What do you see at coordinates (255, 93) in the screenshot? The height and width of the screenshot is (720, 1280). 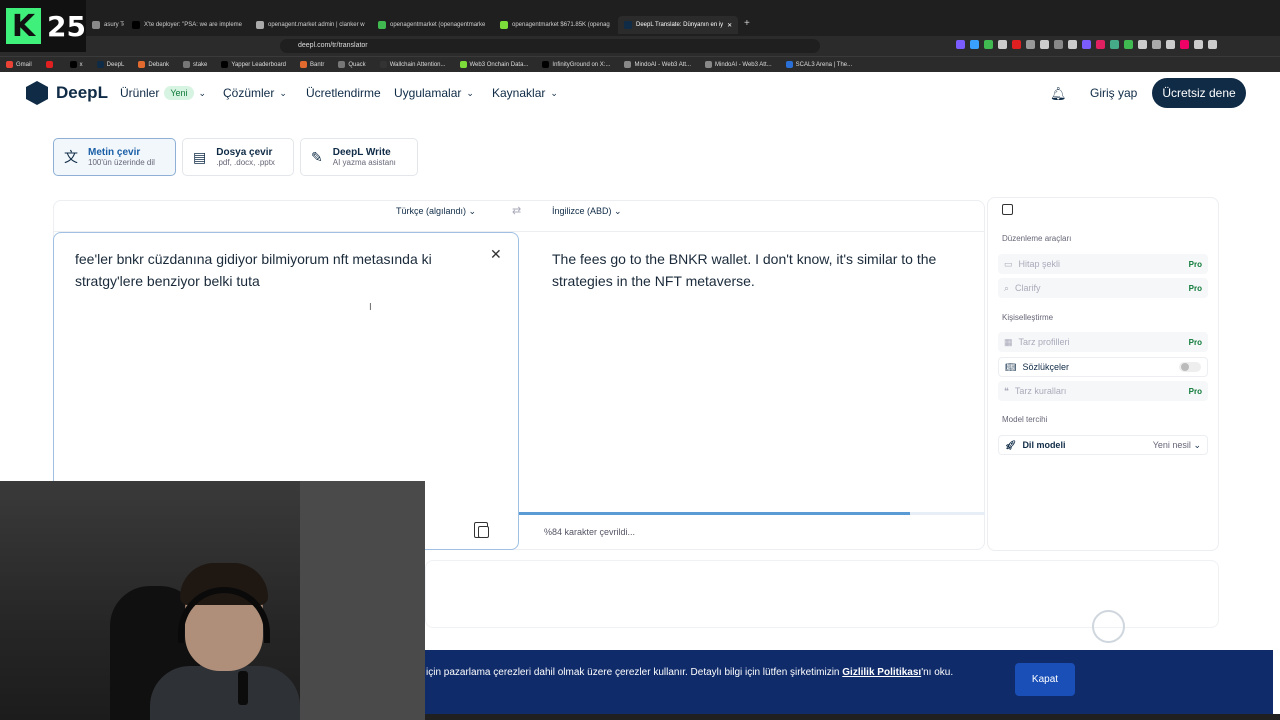 I see `nav-solutions: Çözümler ⌄` at bounding box center [255, 93].